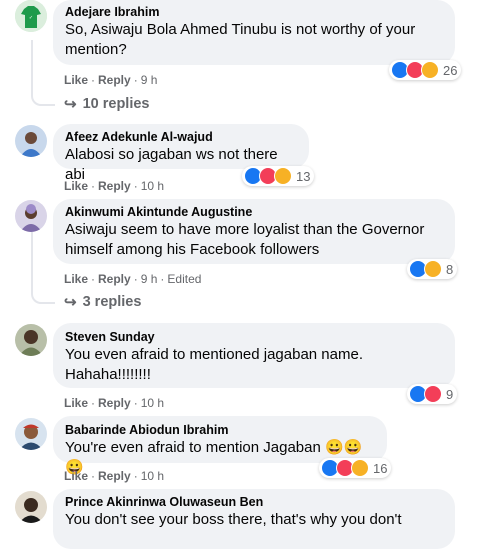 This screenshot has width=481, height=549. I want to click on reaction-count: 16, so click(380, 468).